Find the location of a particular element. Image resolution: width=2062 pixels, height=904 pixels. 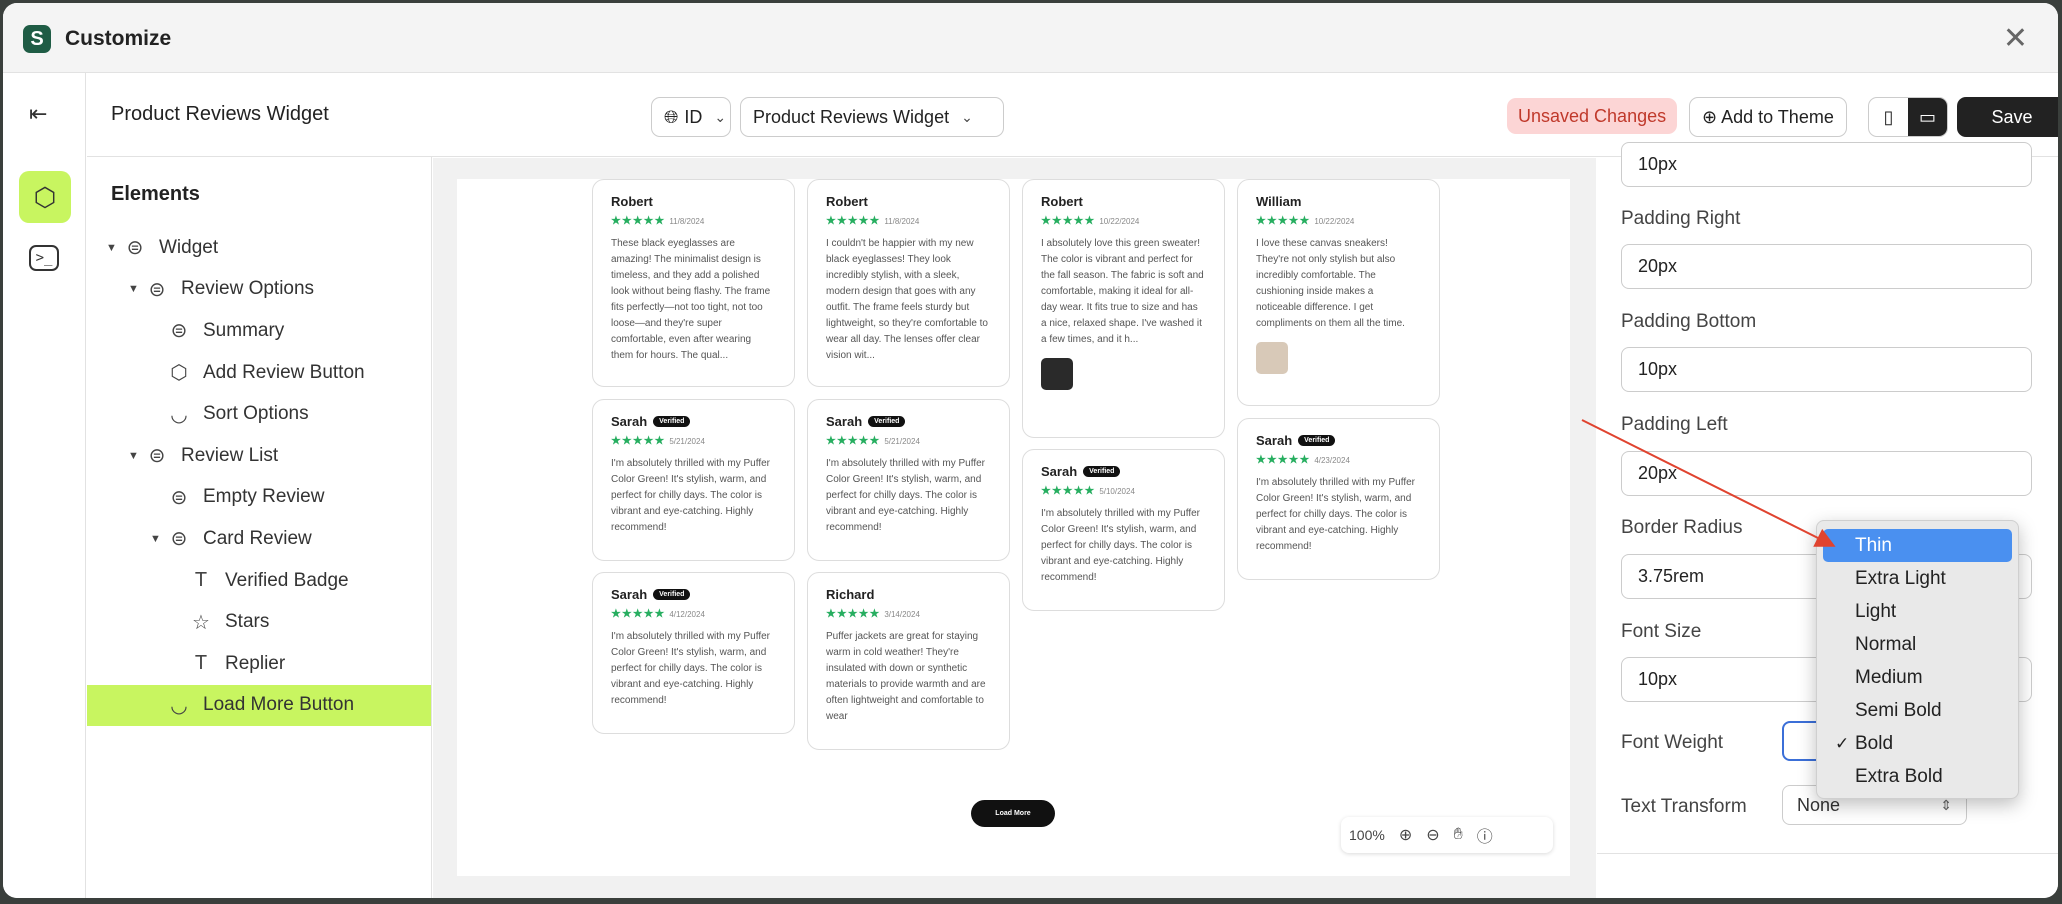

option-label: Extra Bold is located at coordinates (1899, 776).